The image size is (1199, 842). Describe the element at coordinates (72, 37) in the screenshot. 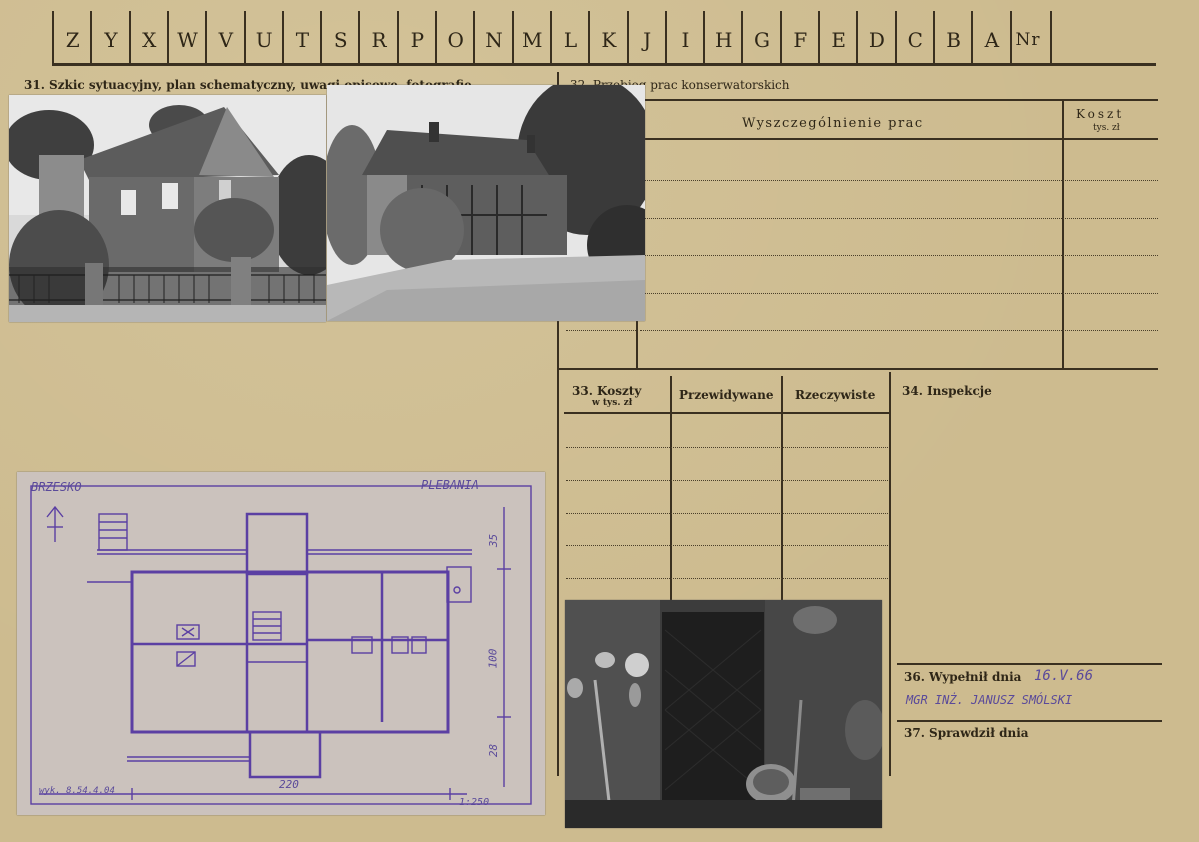

I see `header-letter-z: Z` at that location.